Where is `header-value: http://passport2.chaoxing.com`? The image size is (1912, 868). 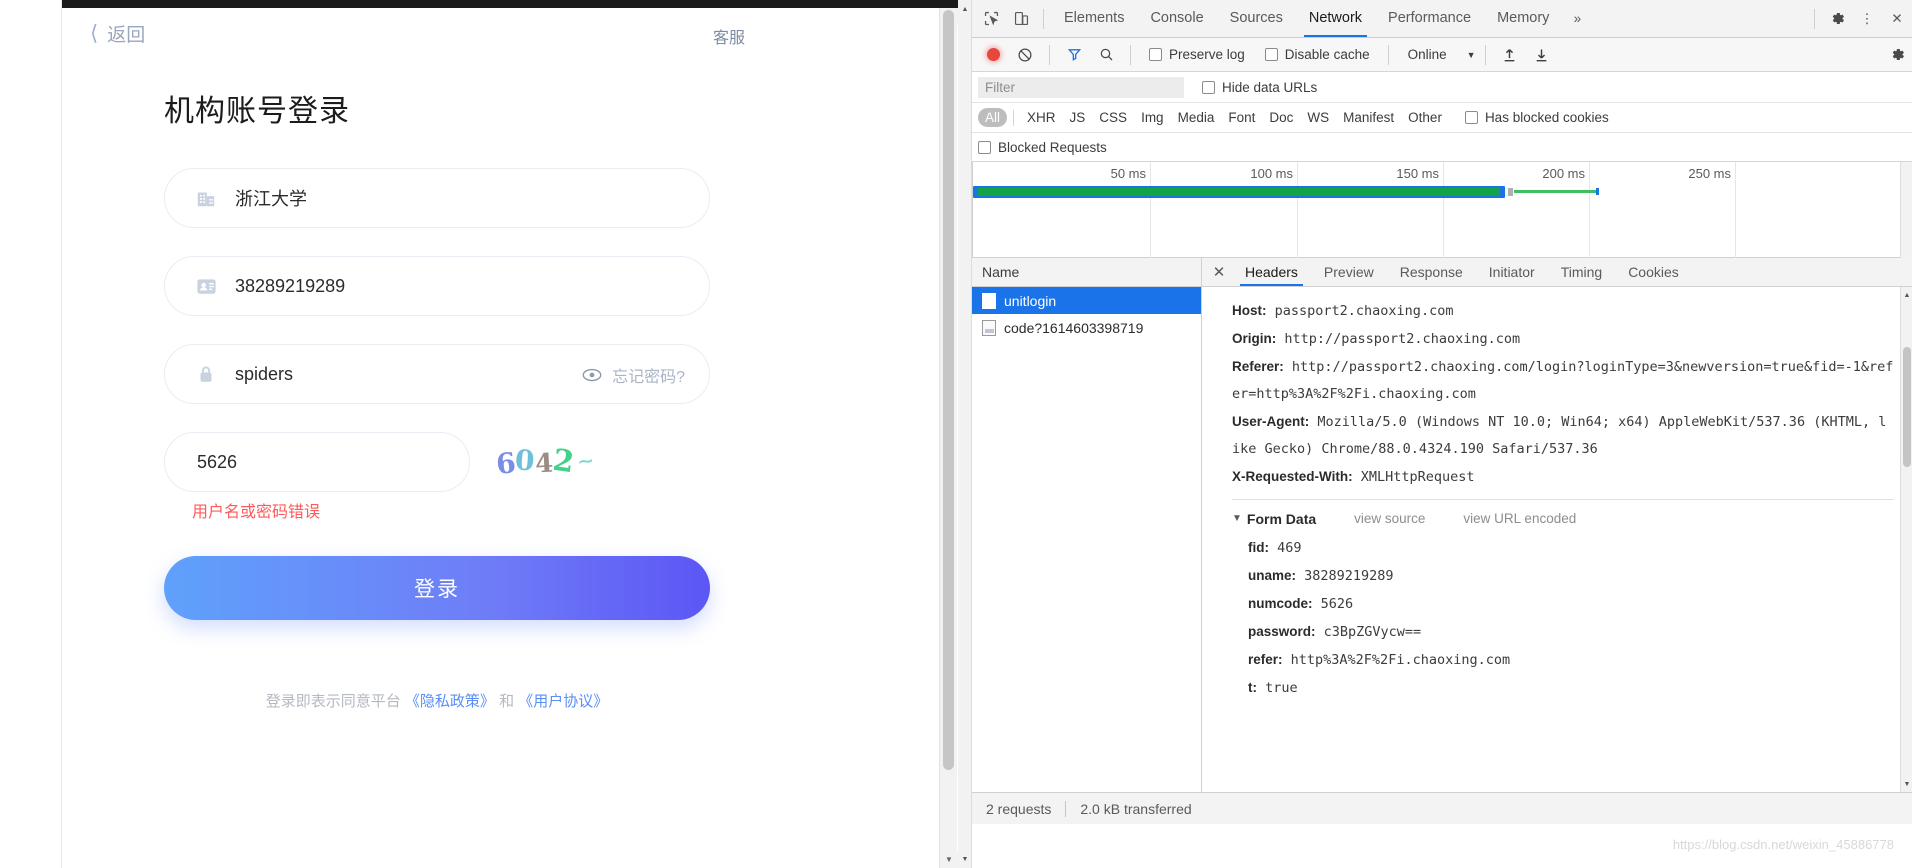
header-value: http://passport2.chaoxing.com is located at coordinates (1402, 339).